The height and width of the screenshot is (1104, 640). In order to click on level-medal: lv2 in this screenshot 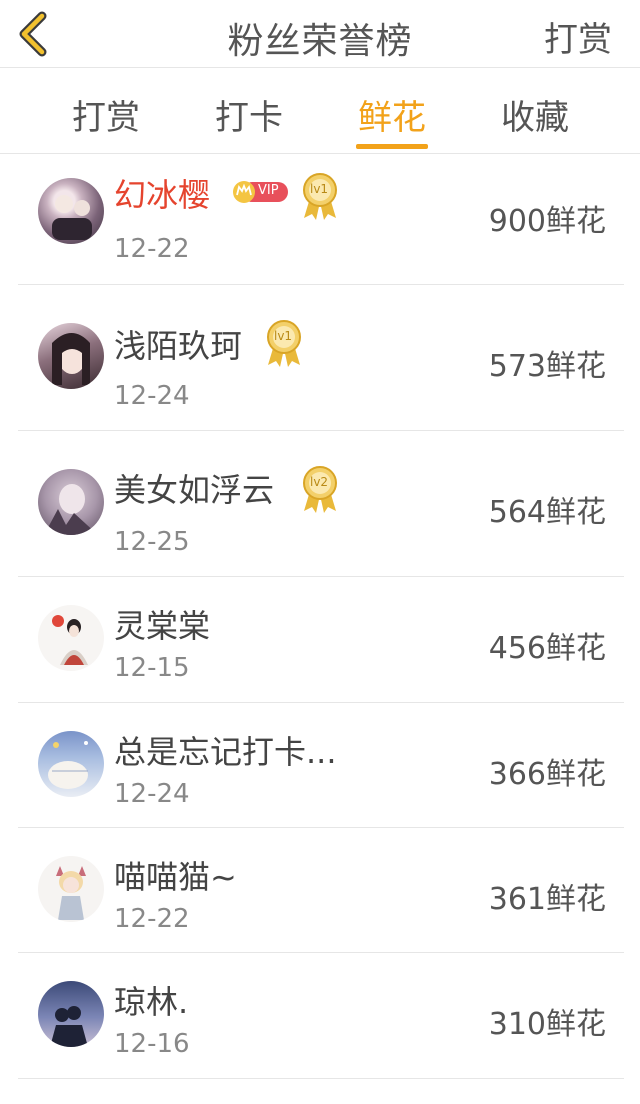, I will do `click(320, 492)`.